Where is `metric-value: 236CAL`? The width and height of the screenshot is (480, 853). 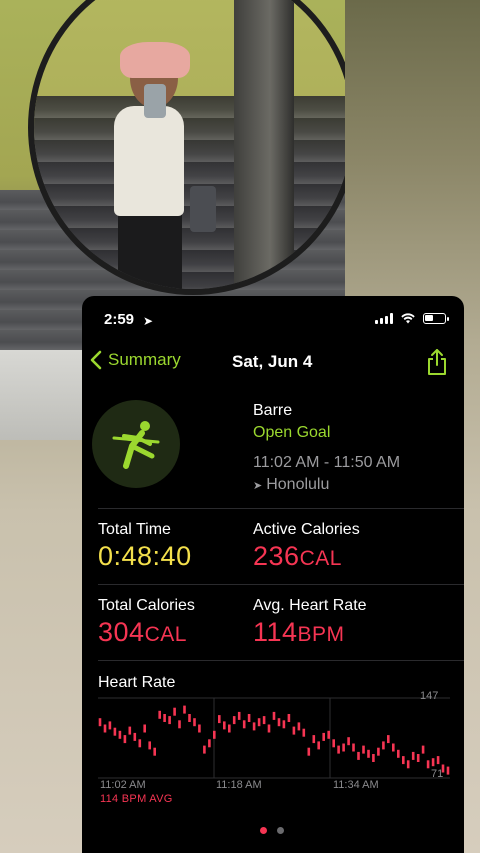
metric-value: 236CAL is located at coordinates (306, 556).